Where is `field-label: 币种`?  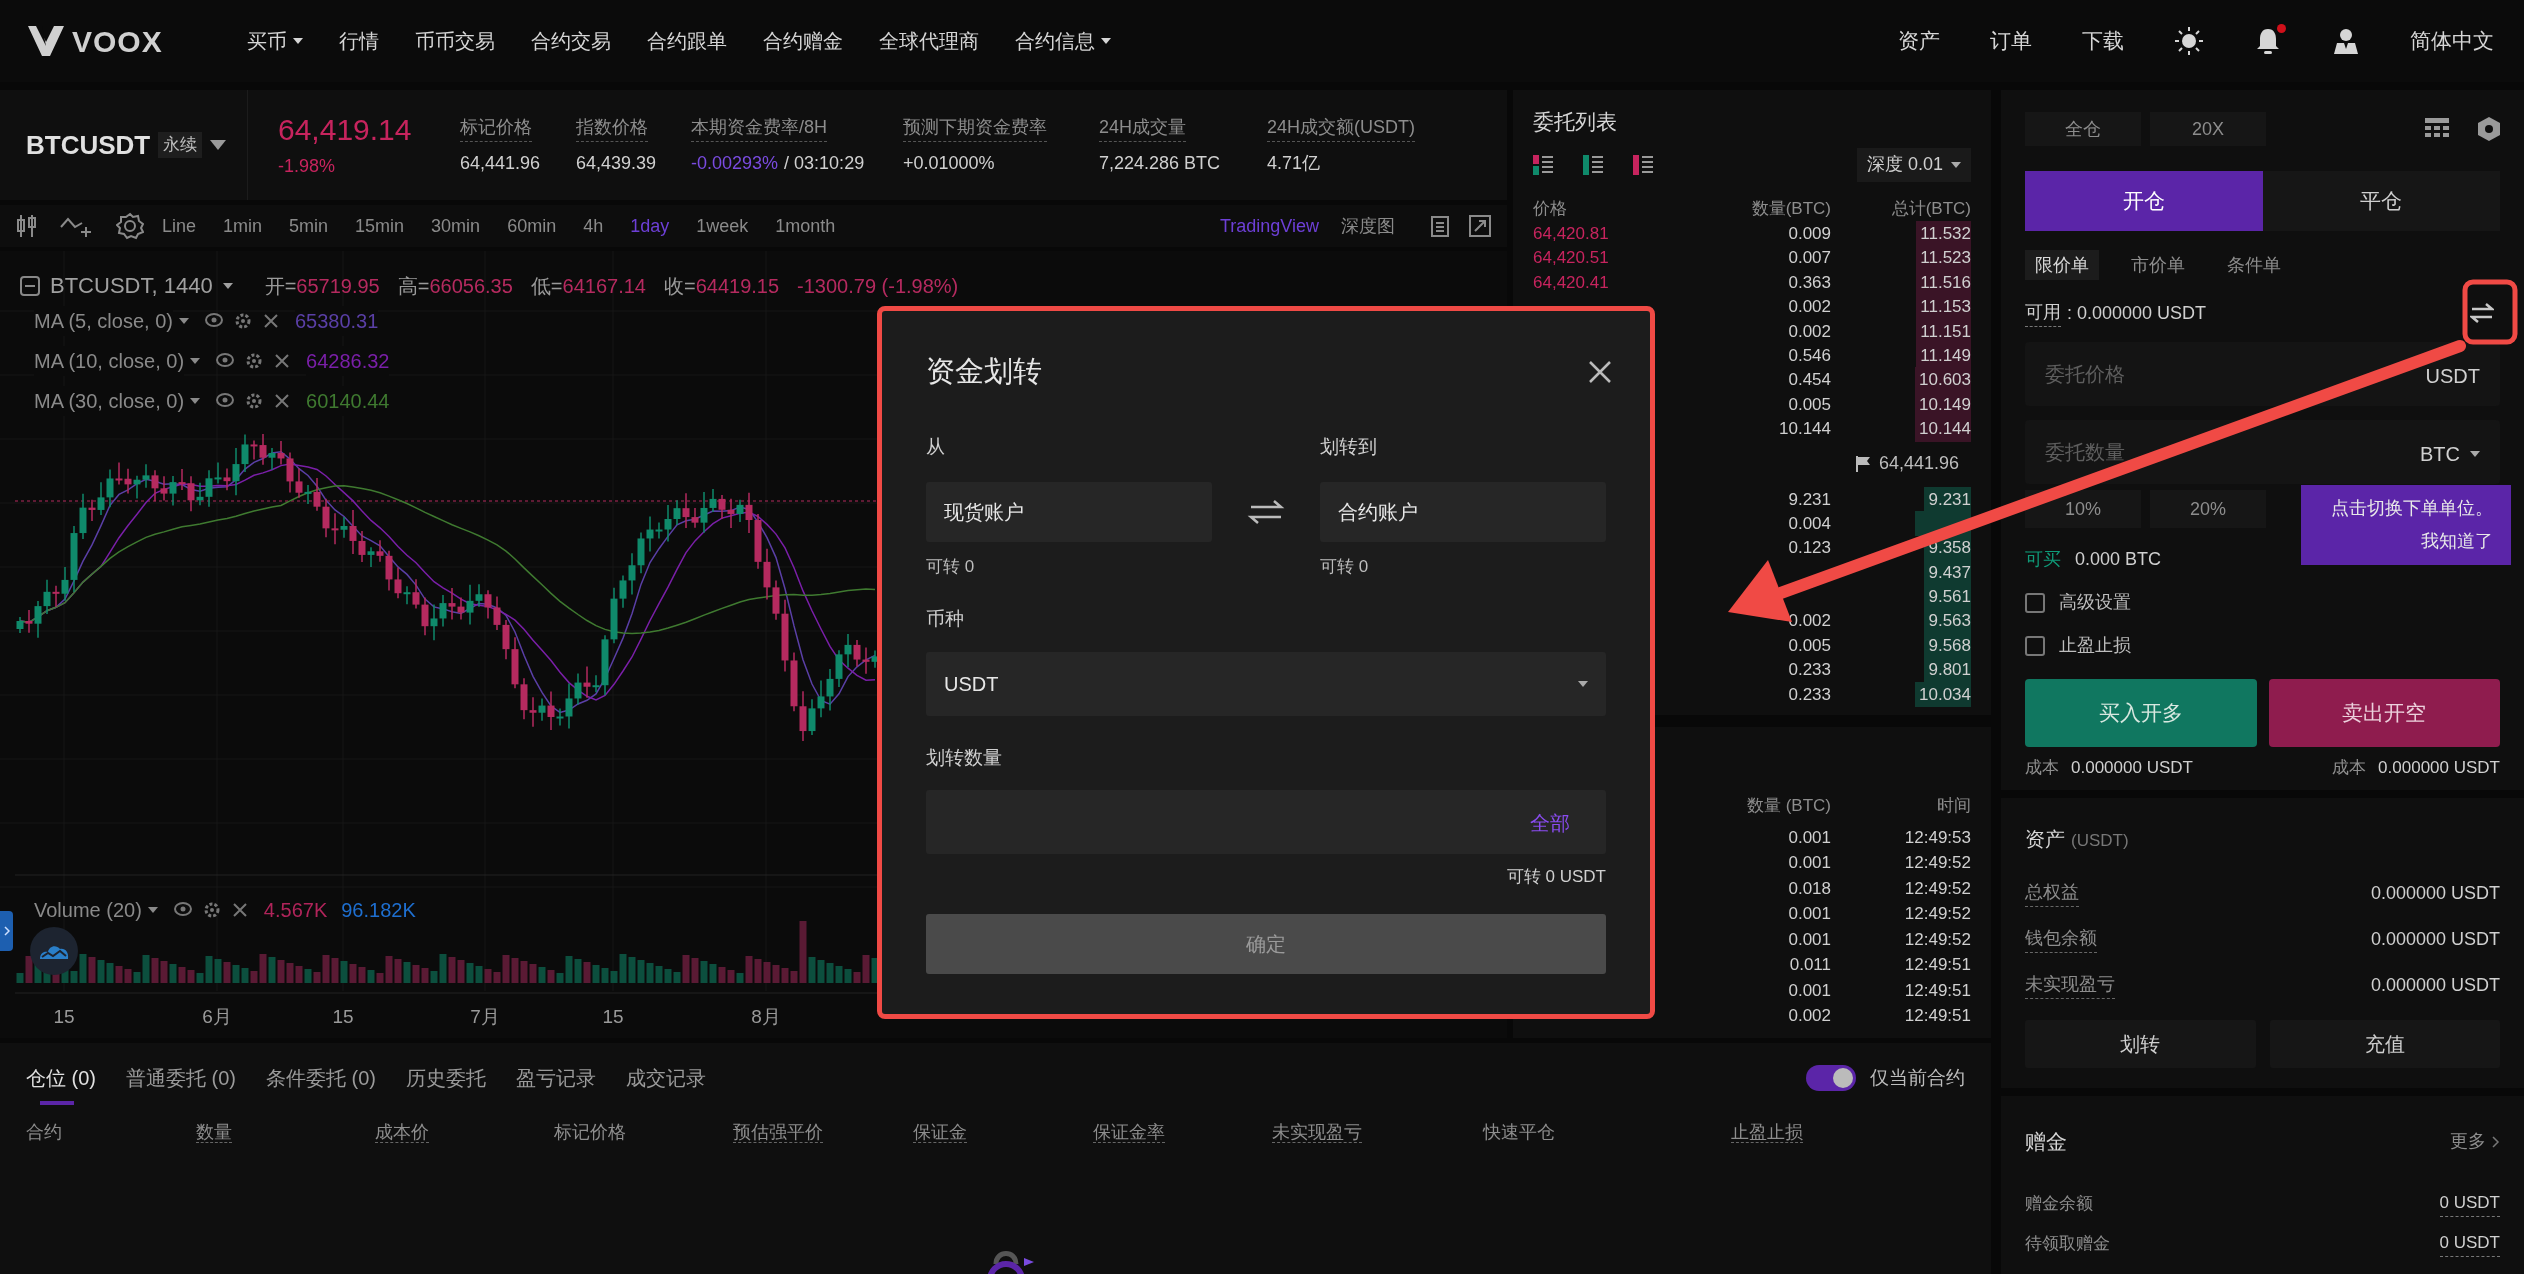
field-label: 币种 is located at coordinates (945, 619).